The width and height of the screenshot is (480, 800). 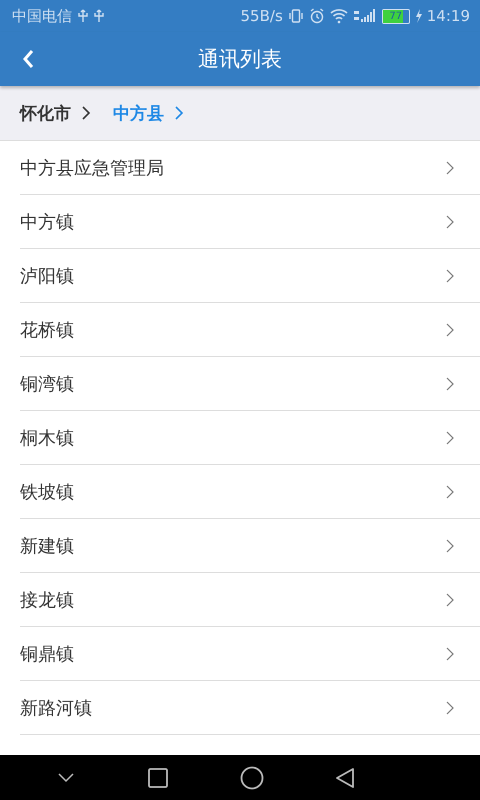 What do you see at coordinates (47, 492) in the screenshot?
I see `item-label: 铁坡镇` at bounding box center [47, 492].